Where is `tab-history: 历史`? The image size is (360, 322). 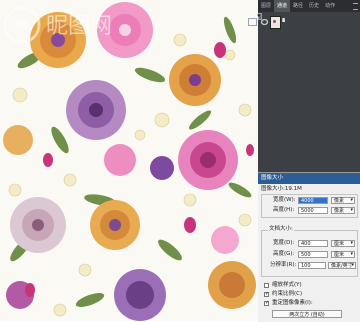
tab-history: 历史 is located at coordinates (314, 6).